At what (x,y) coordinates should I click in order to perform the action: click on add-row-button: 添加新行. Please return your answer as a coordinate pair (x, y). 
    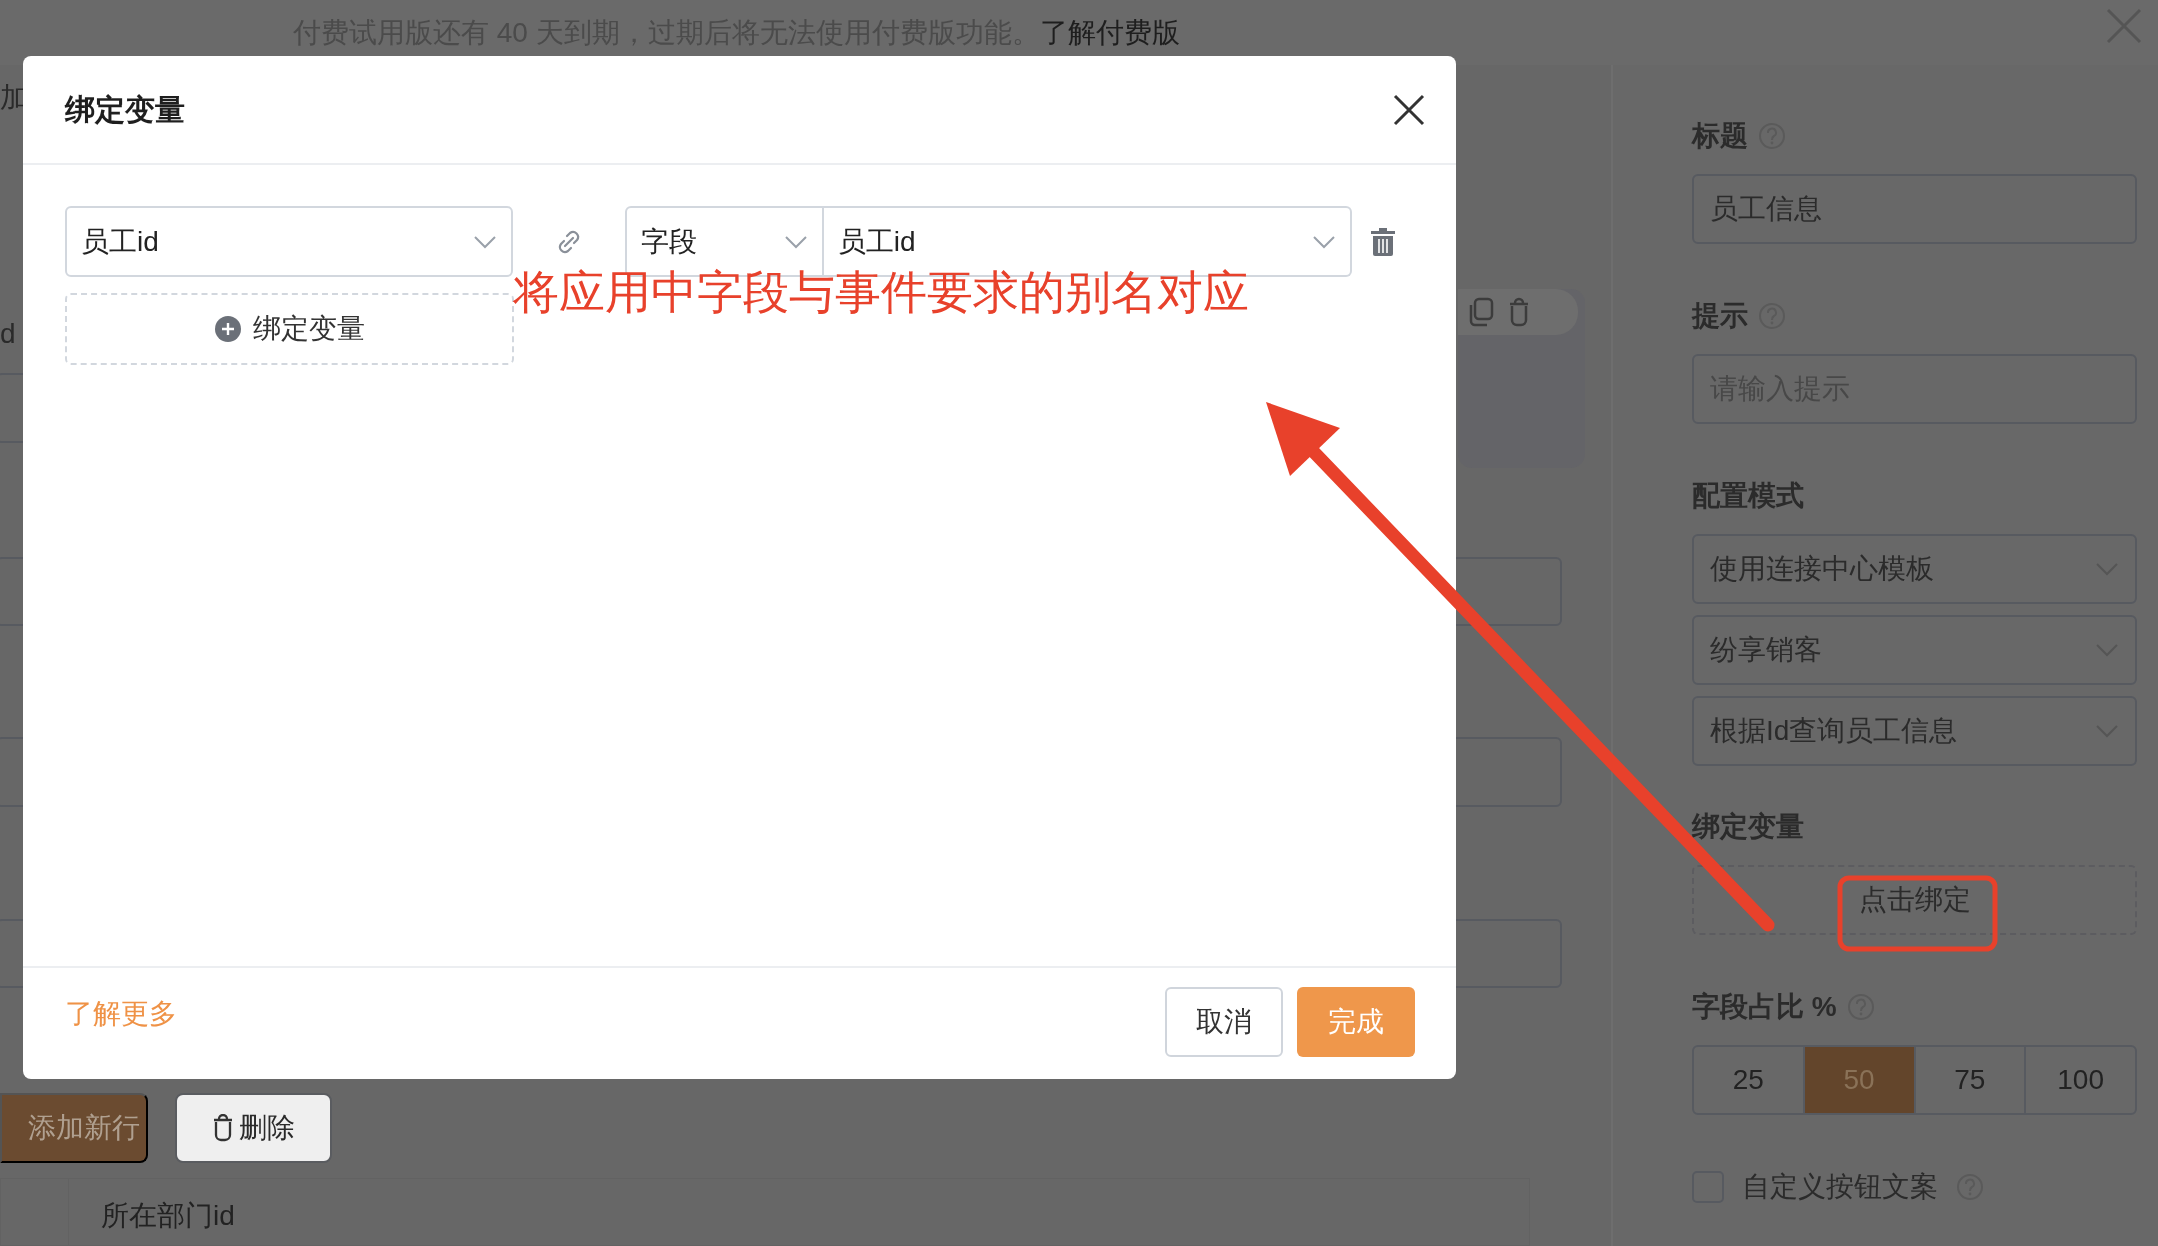
    Looking at the image, I should click on (74, 1128).